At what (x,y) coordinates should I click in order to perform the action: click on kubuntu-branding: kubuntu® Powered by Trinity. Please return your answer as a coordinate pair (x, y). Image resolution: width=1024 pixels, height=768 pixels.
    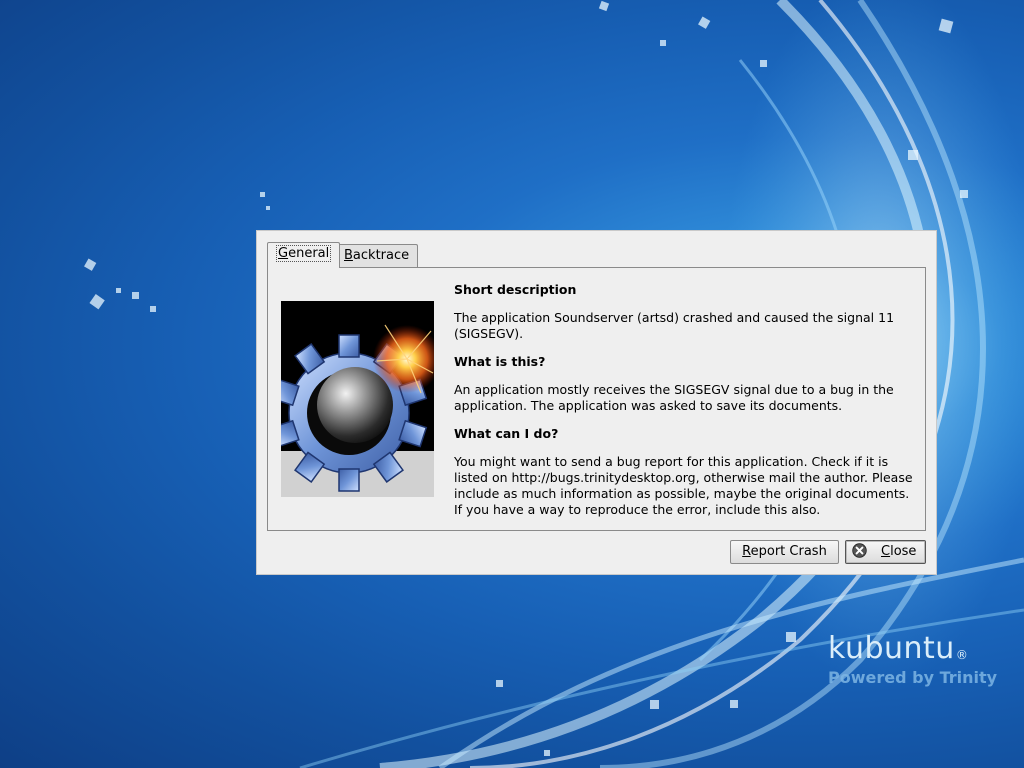
    Looking at the image, I should click on (918, 659).